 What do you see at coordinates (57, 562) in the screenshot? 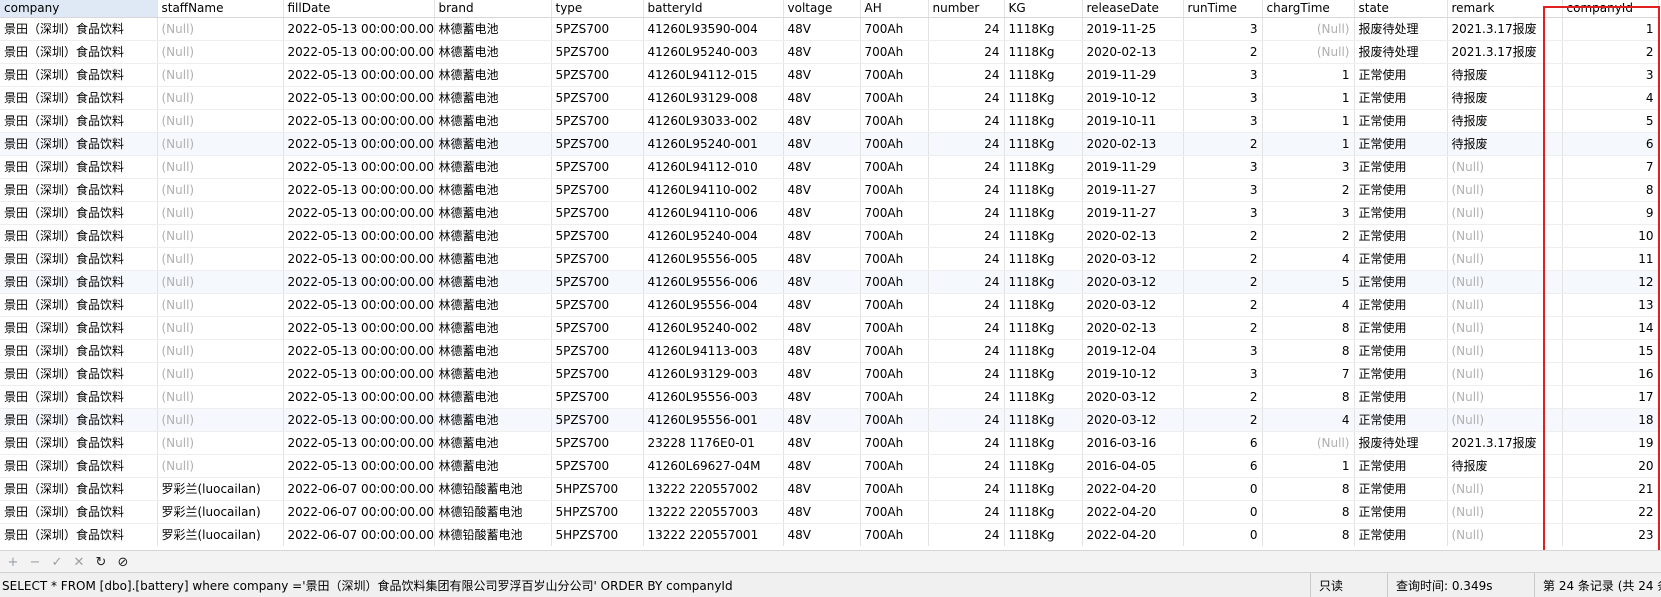
I see `check-icon: ✓` at bounding box center [57, 562].